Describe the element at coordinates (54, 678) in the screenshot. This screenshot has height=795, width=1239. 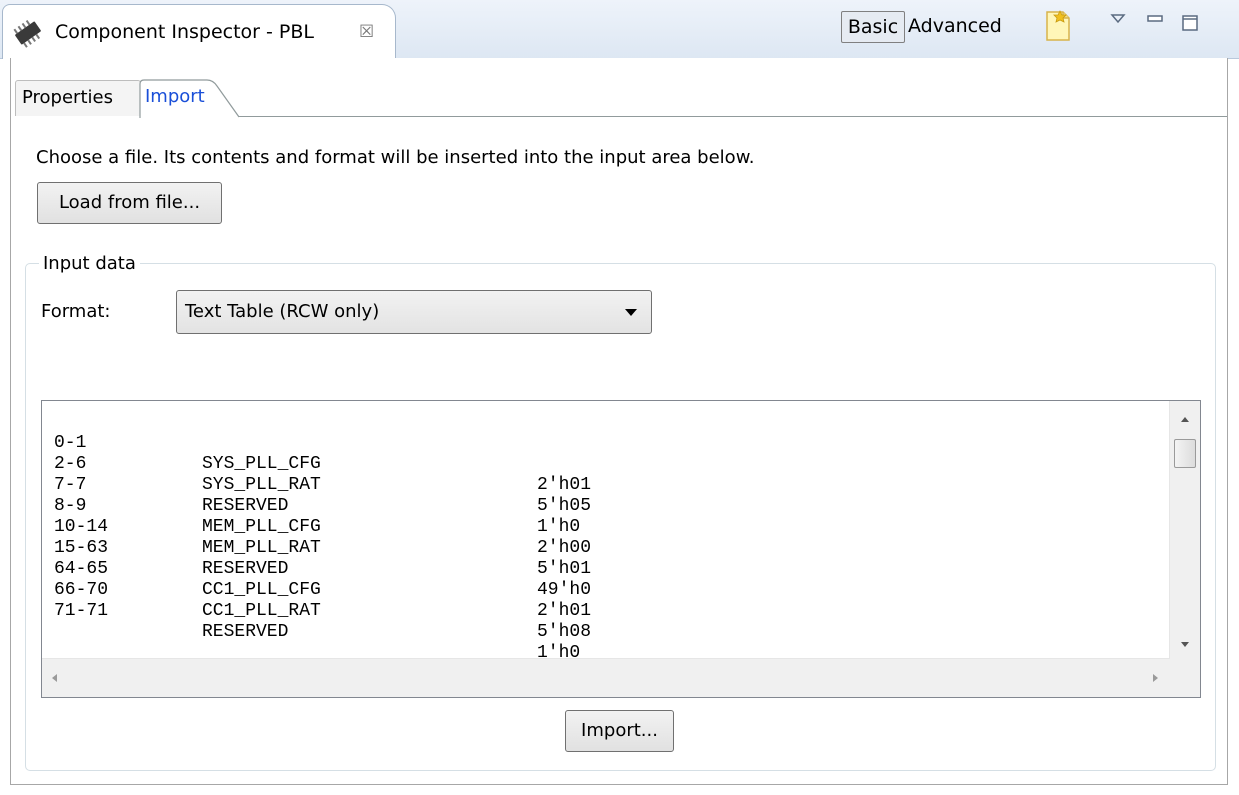
I see `scroll-left-icon` at that location.